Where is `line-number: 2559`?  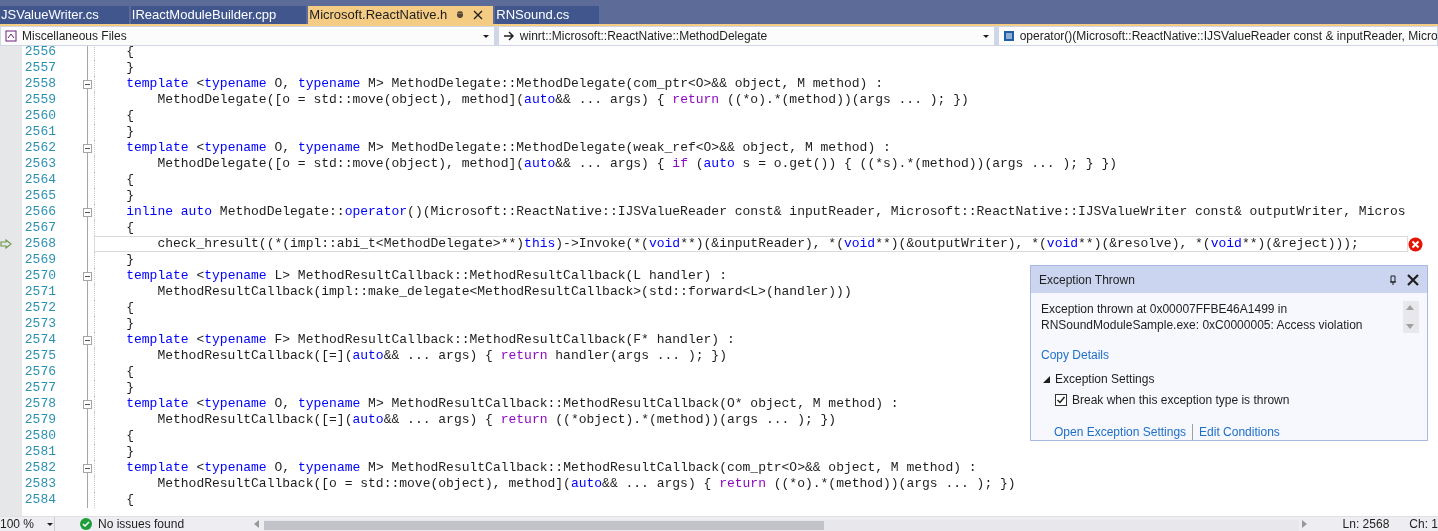 line-number: 2559 is located at coordinates (39, 100).